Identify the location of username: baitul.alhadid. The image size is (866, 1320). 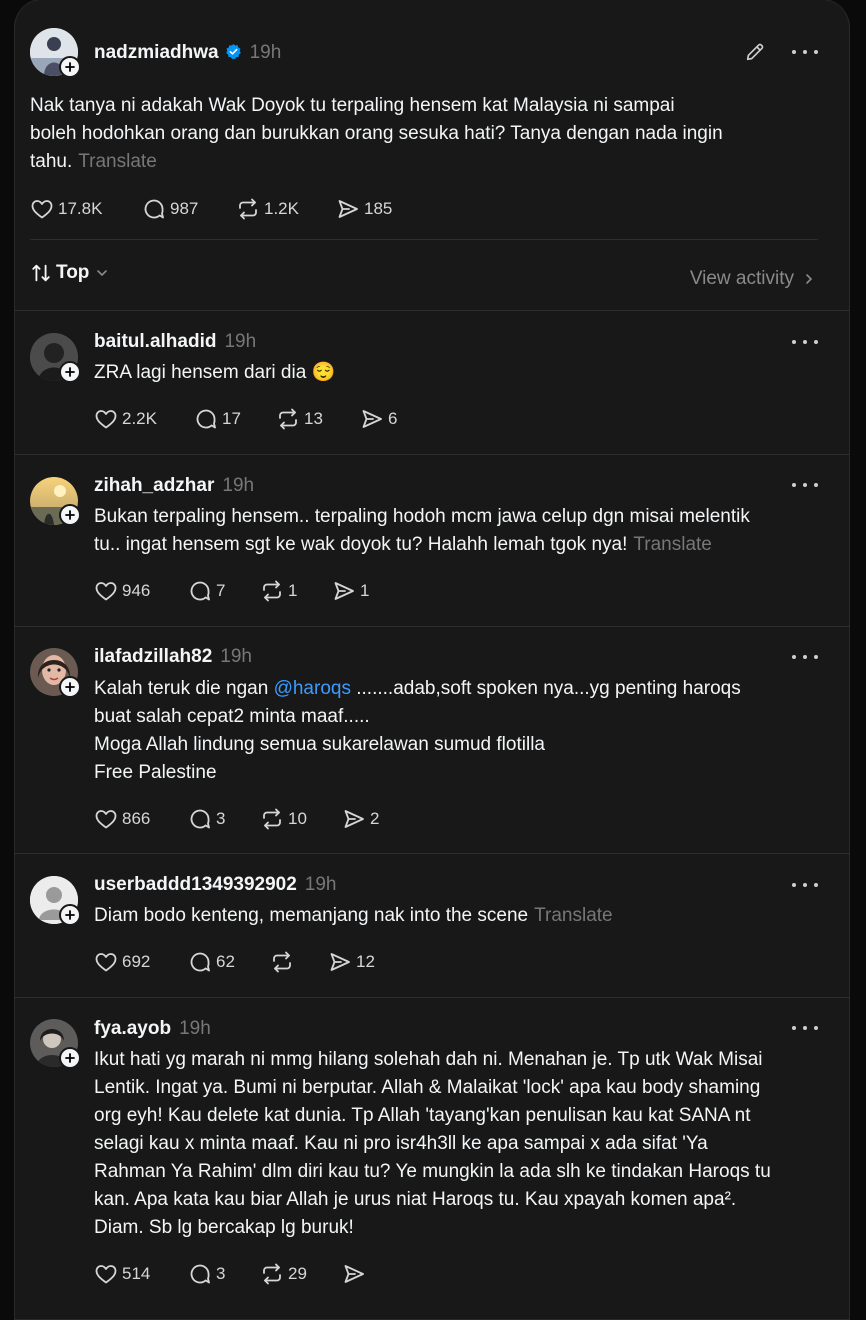
(155, 341).